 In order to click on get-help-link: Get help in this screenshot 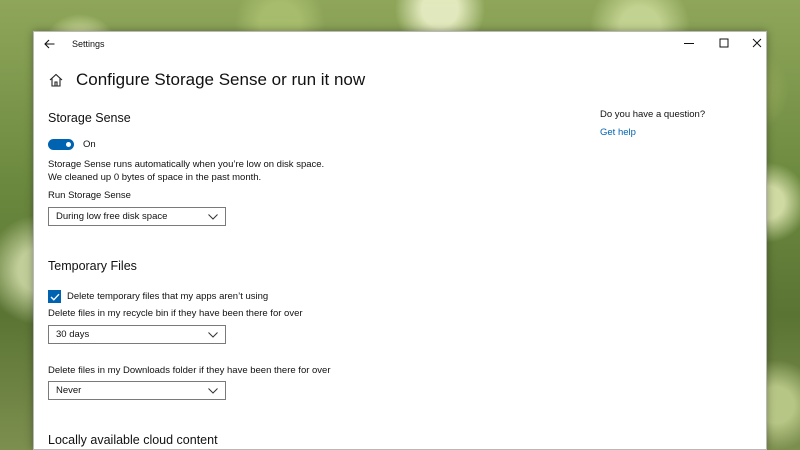, I will do `click(618, 132)`.